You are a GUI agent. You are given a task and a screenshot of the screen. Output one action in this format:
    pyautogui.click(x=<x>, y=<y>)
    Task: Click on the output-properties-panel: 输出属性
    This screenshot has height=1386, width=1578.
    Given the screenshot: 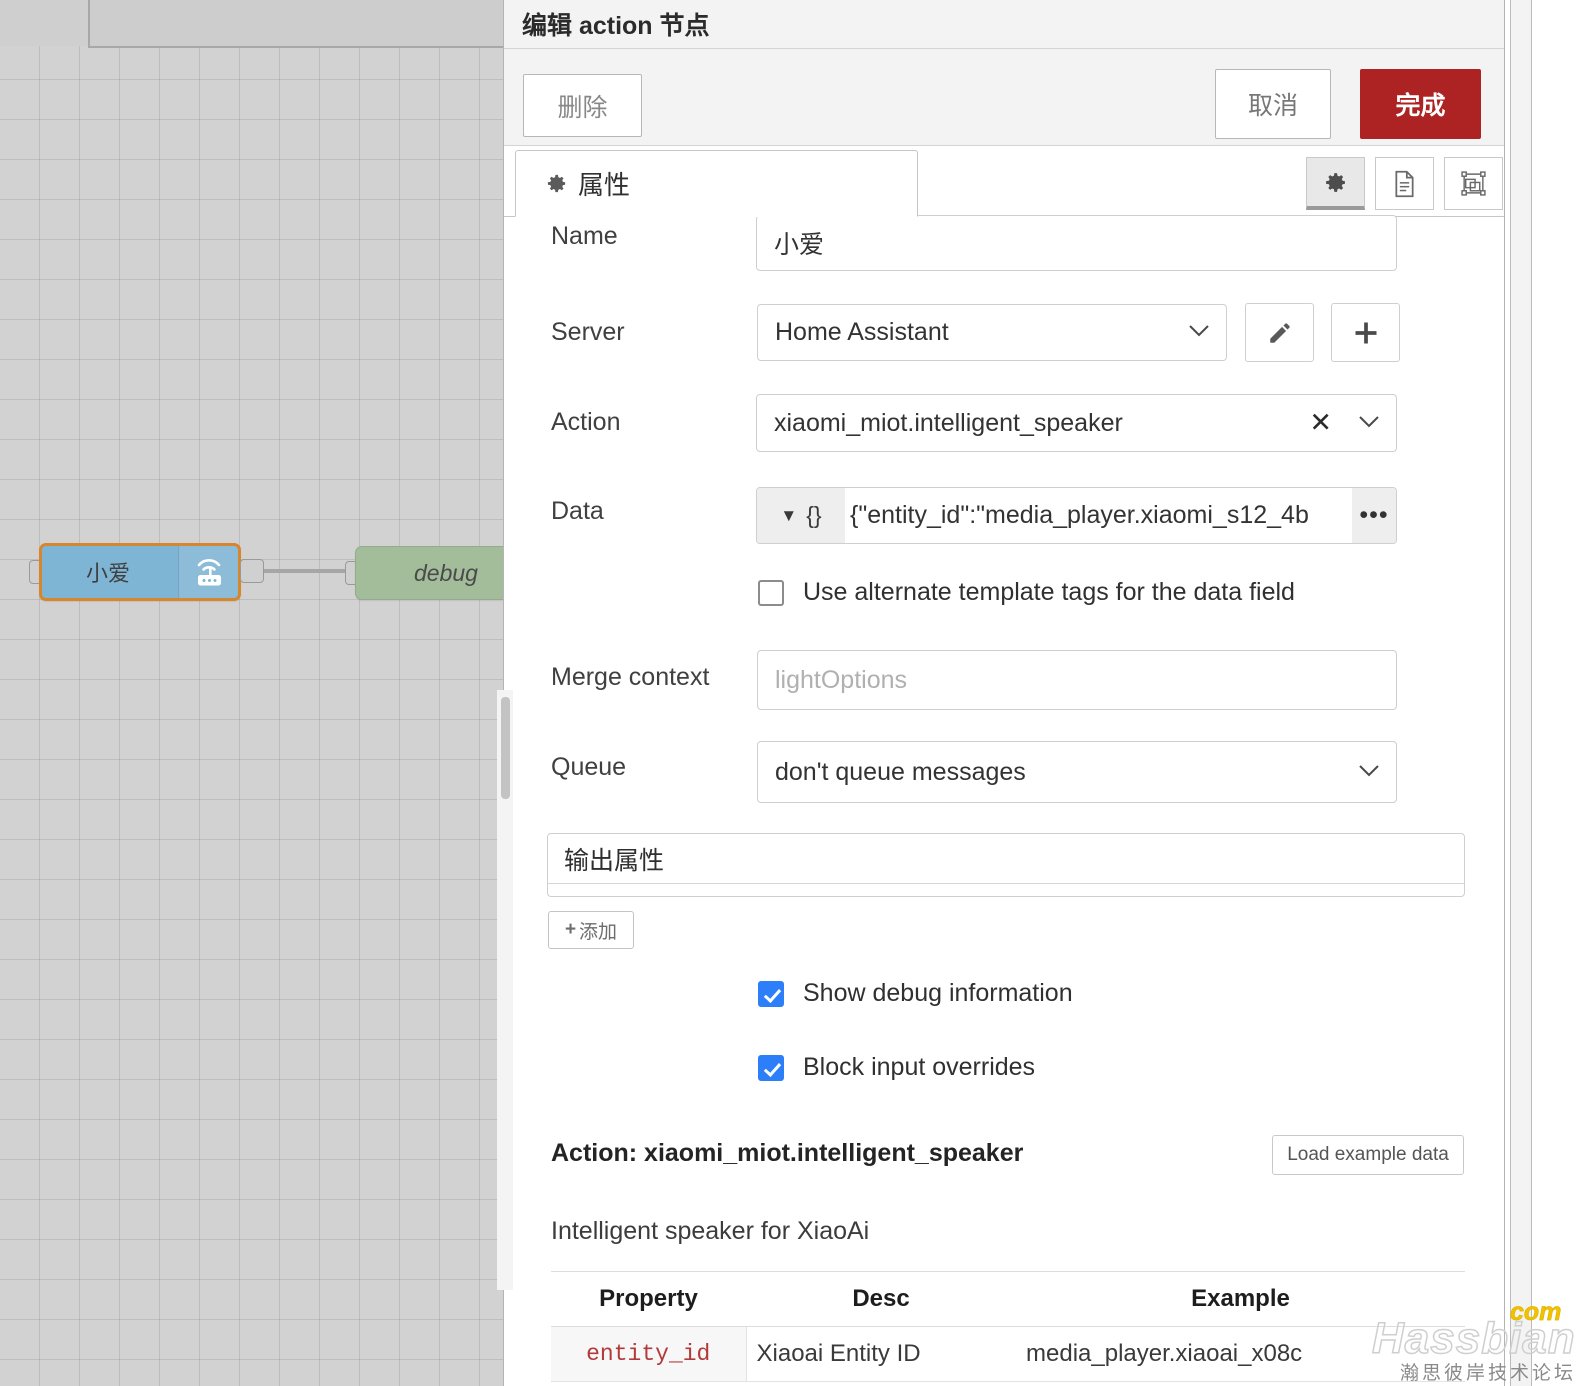 What is the action you would take?
    pyautogui.click(x=1006, y=865)
    